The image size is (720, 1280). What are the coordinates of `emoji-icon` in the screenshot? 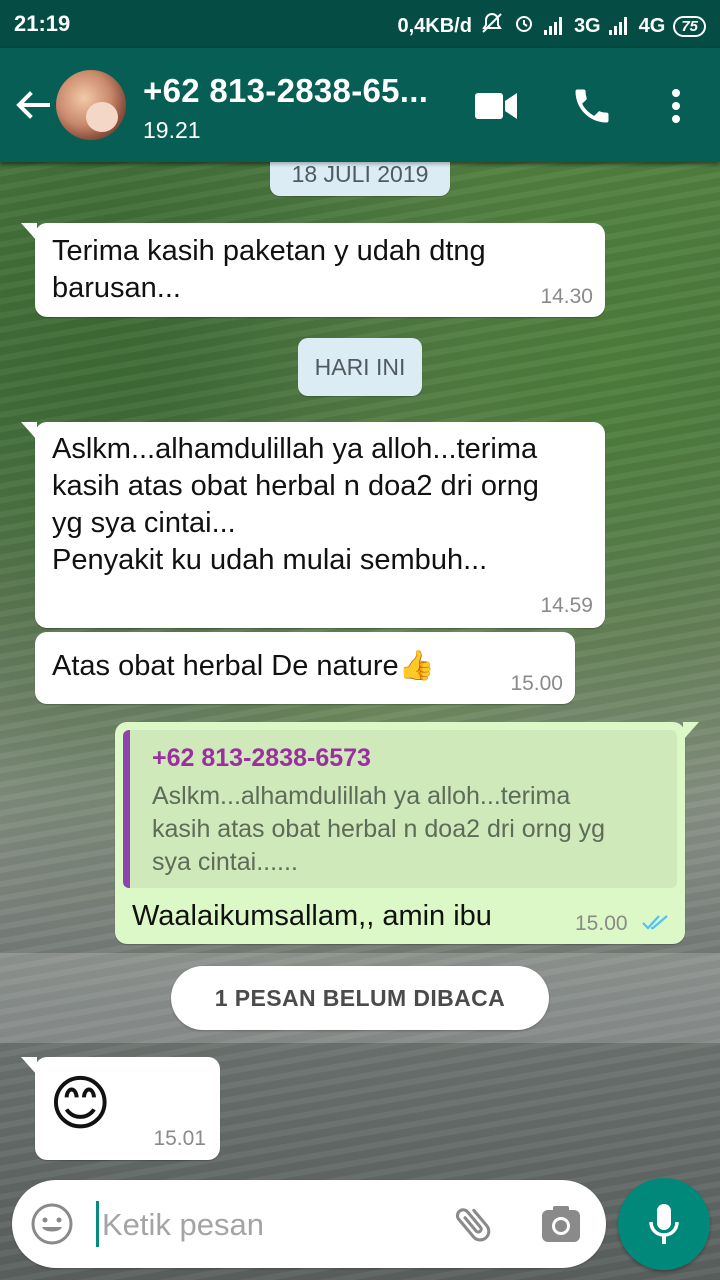 It's located at (52, 1224).